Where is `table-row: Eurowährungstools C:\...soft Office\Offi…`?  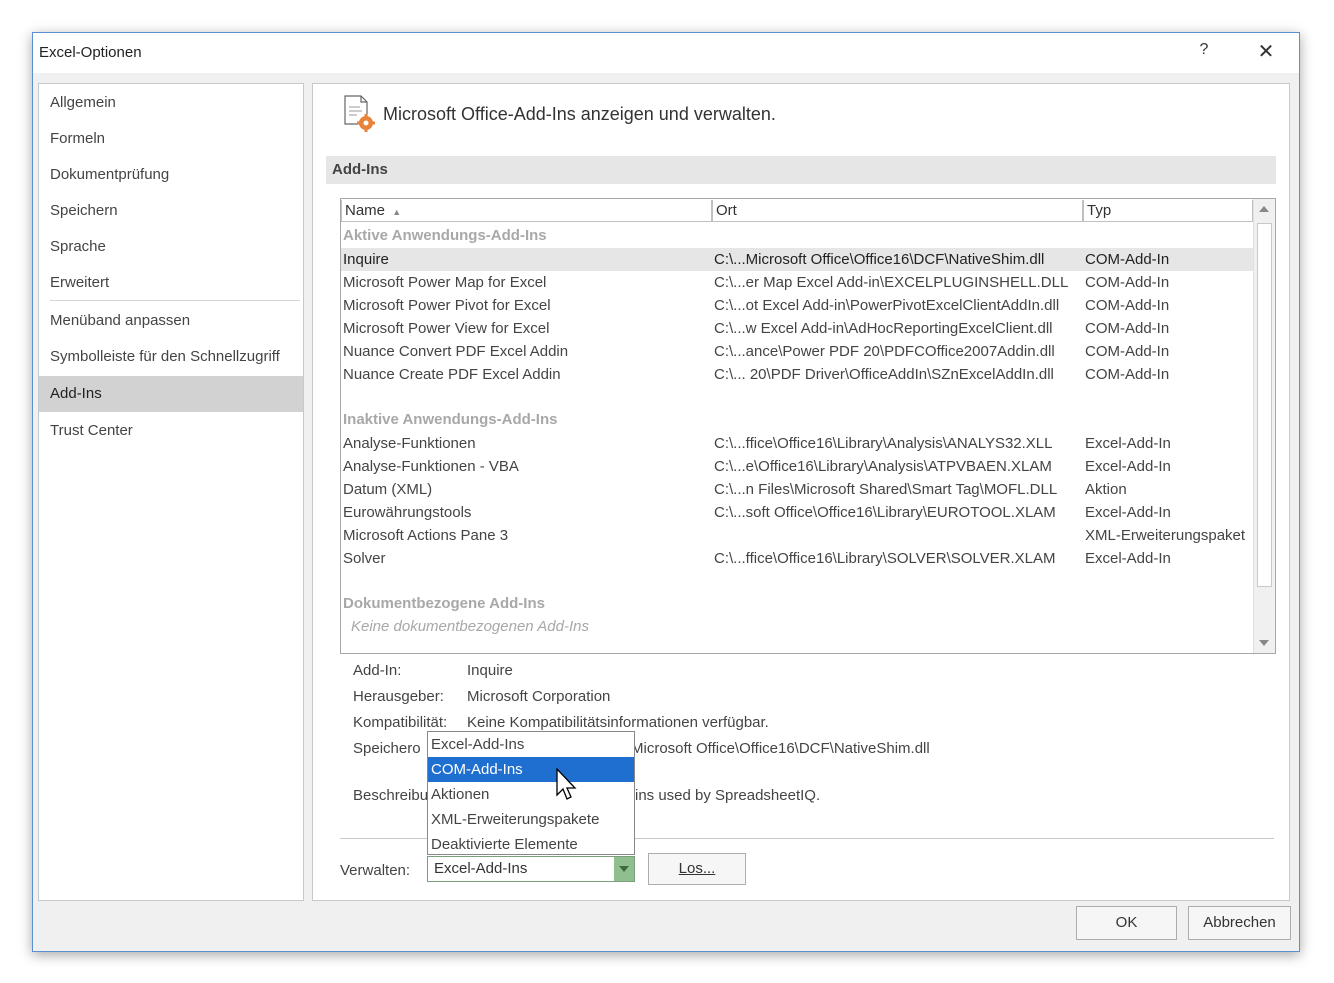 table-row: Eurowährungstools C:\...soft Office\Offi… is located at coordinates (797, 512).